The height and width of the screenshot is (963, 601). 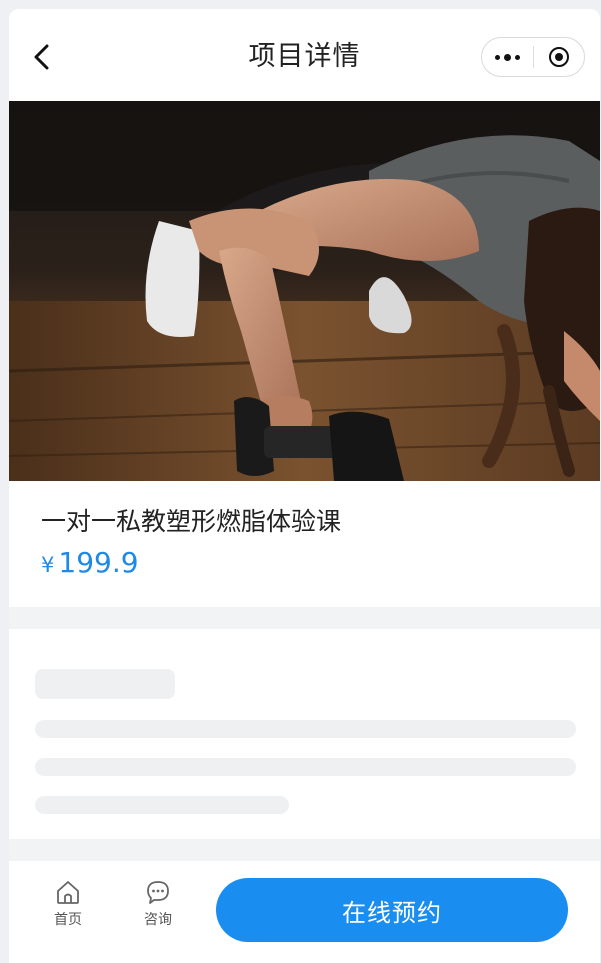 I want to click on product-price: ¥199.9, so click(x=90, y=564).